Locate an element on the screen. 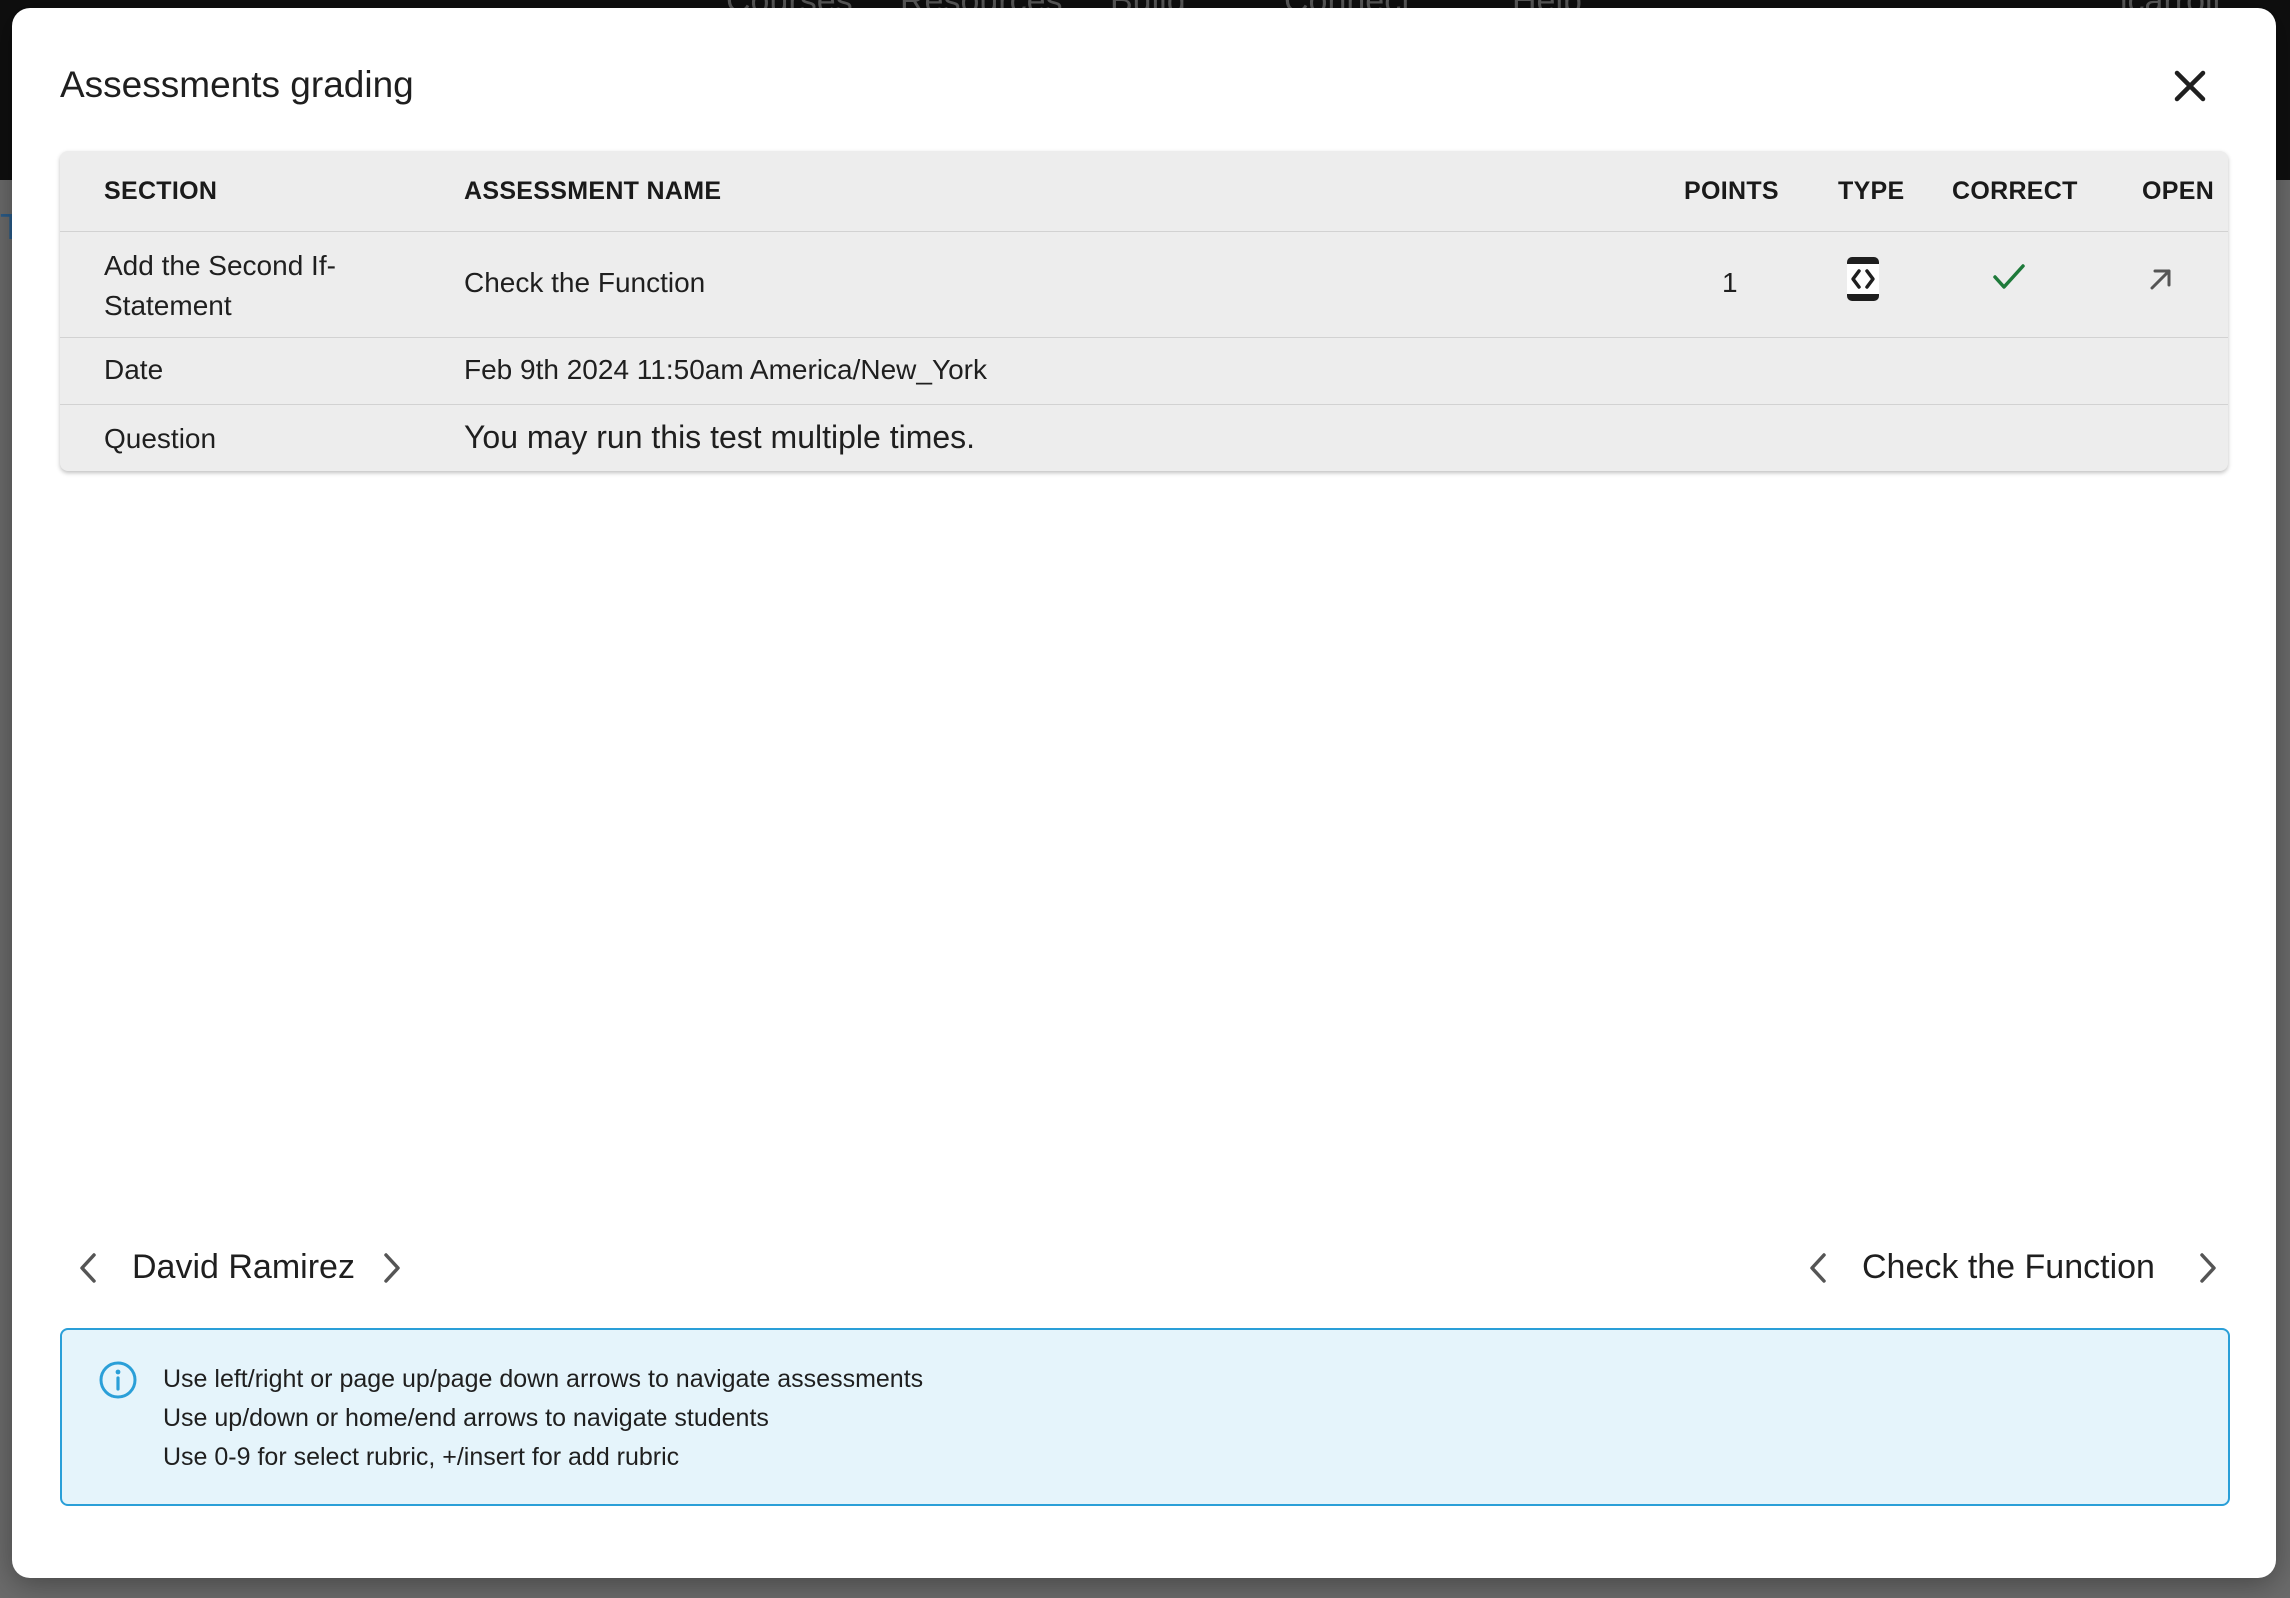 Image resolution: width=2290 pixels, height=1598 pixels. checkmark-icon is located at coordinates (2009, 280).